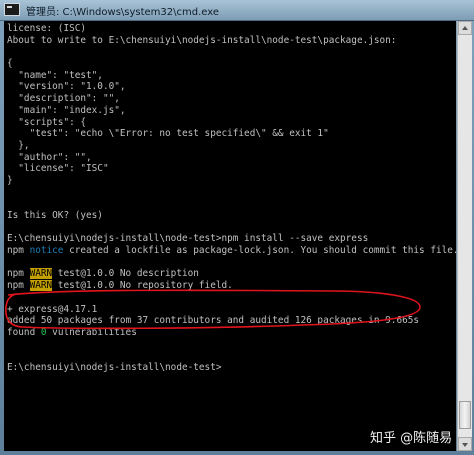 The image size is (474, 455). I want to click on console-text: {, so click(10, 64).